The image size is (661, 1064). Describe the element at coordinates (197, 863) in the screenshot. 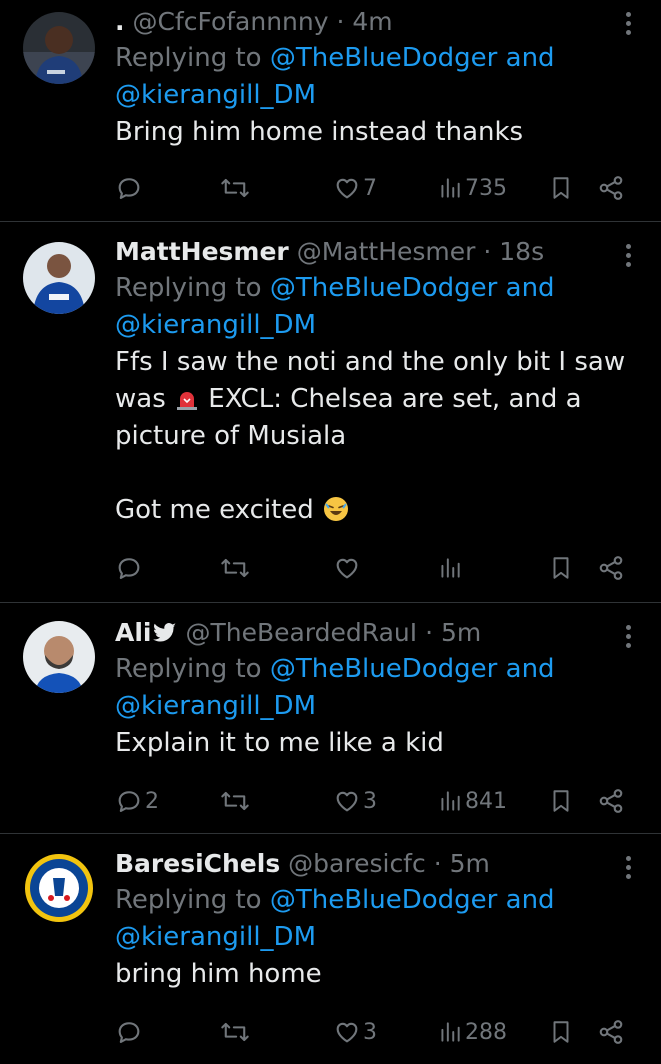

I see `display-name: BaresiChels` at that location.